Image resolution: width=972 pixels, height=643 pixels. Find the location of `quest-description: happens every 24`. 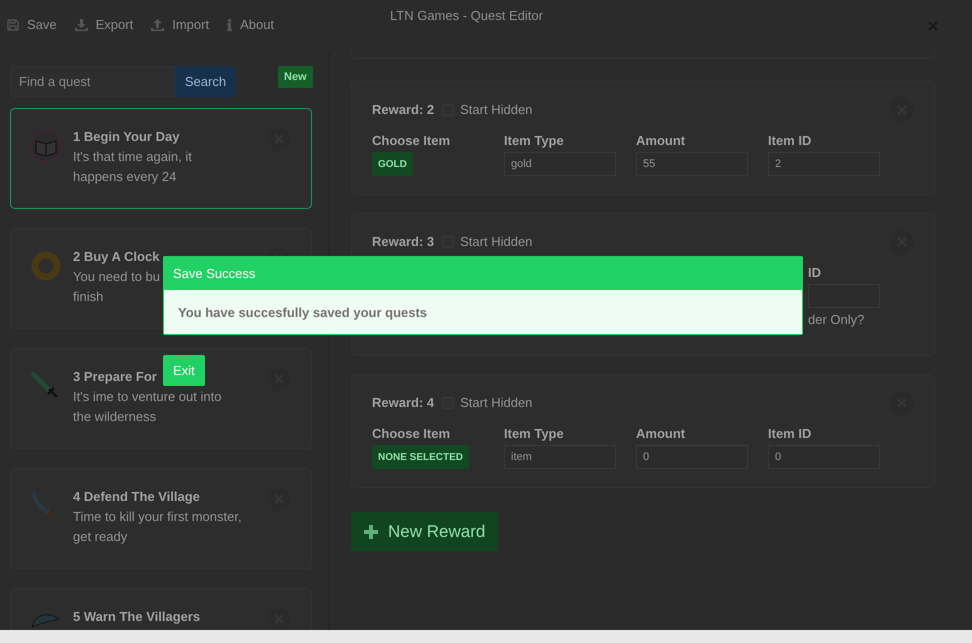

quest-description: happens every 24 is located at coordinates (124, 177).